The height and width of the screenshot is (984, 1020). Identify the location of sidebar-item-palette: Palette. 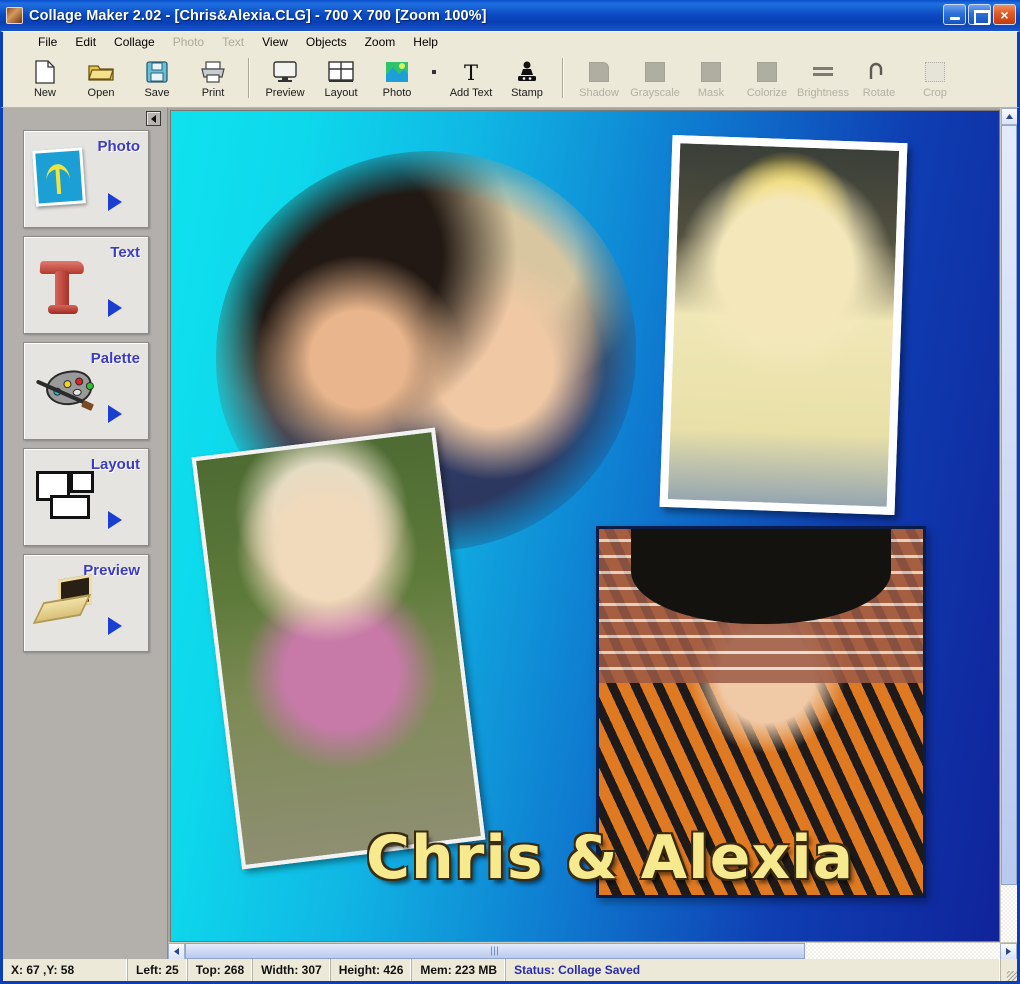
(86, 391).